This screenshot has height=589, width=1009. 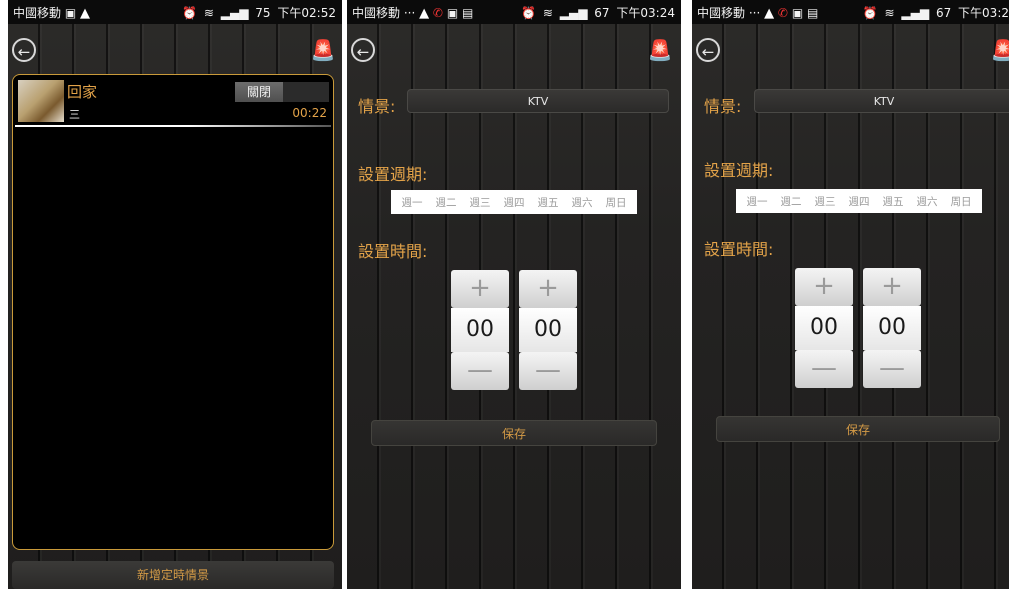 What do you see at coordinates (306, 92) in the screenshot?
I see `toggle-track` at bounding box center [306, 92].